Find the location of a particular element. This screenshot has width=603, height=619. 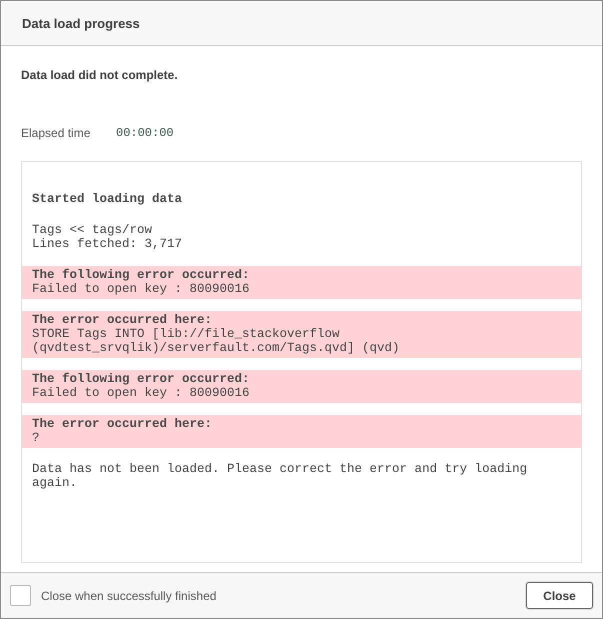

log-line: Lines fetched: 3,717 is located at coordinates (108, 244).